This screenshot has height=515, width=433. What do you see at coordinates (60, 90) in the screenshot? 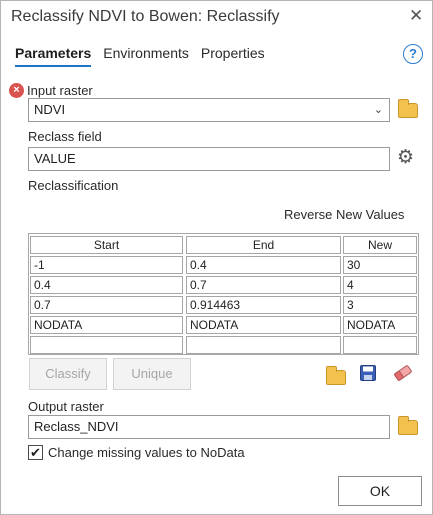
I see `input-raster-label: Input raster` at bounding box center [60, 90].